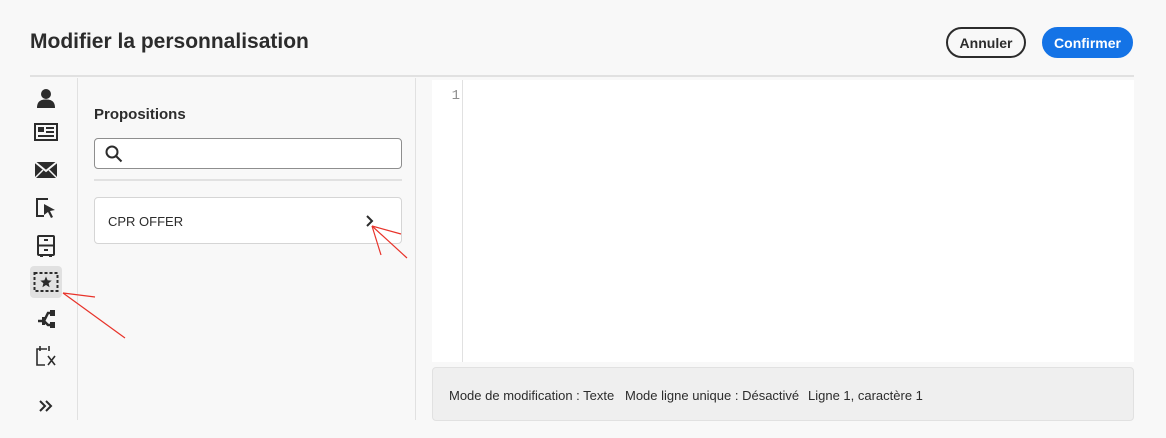  Describe the element at coordinates (455, 96) in the screenshot. I see `line-number: 1` at that location.